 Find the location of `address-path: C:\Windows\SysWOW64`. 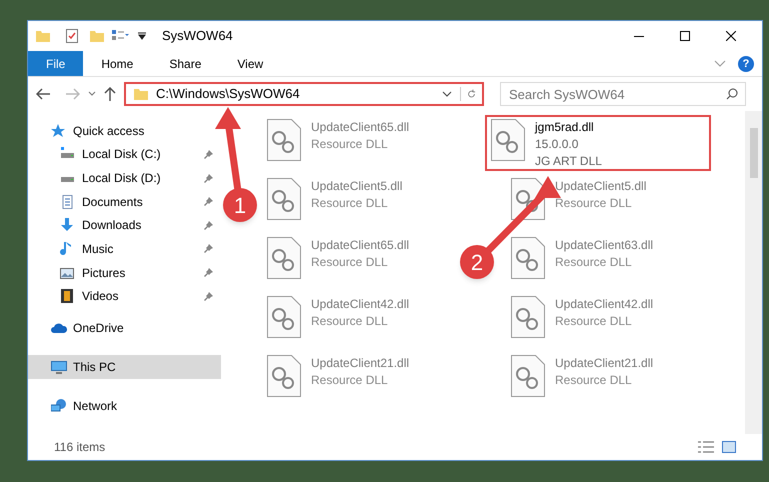

address-path: C:\Windows\SysWOW64 is located at coordinates (228, 94).